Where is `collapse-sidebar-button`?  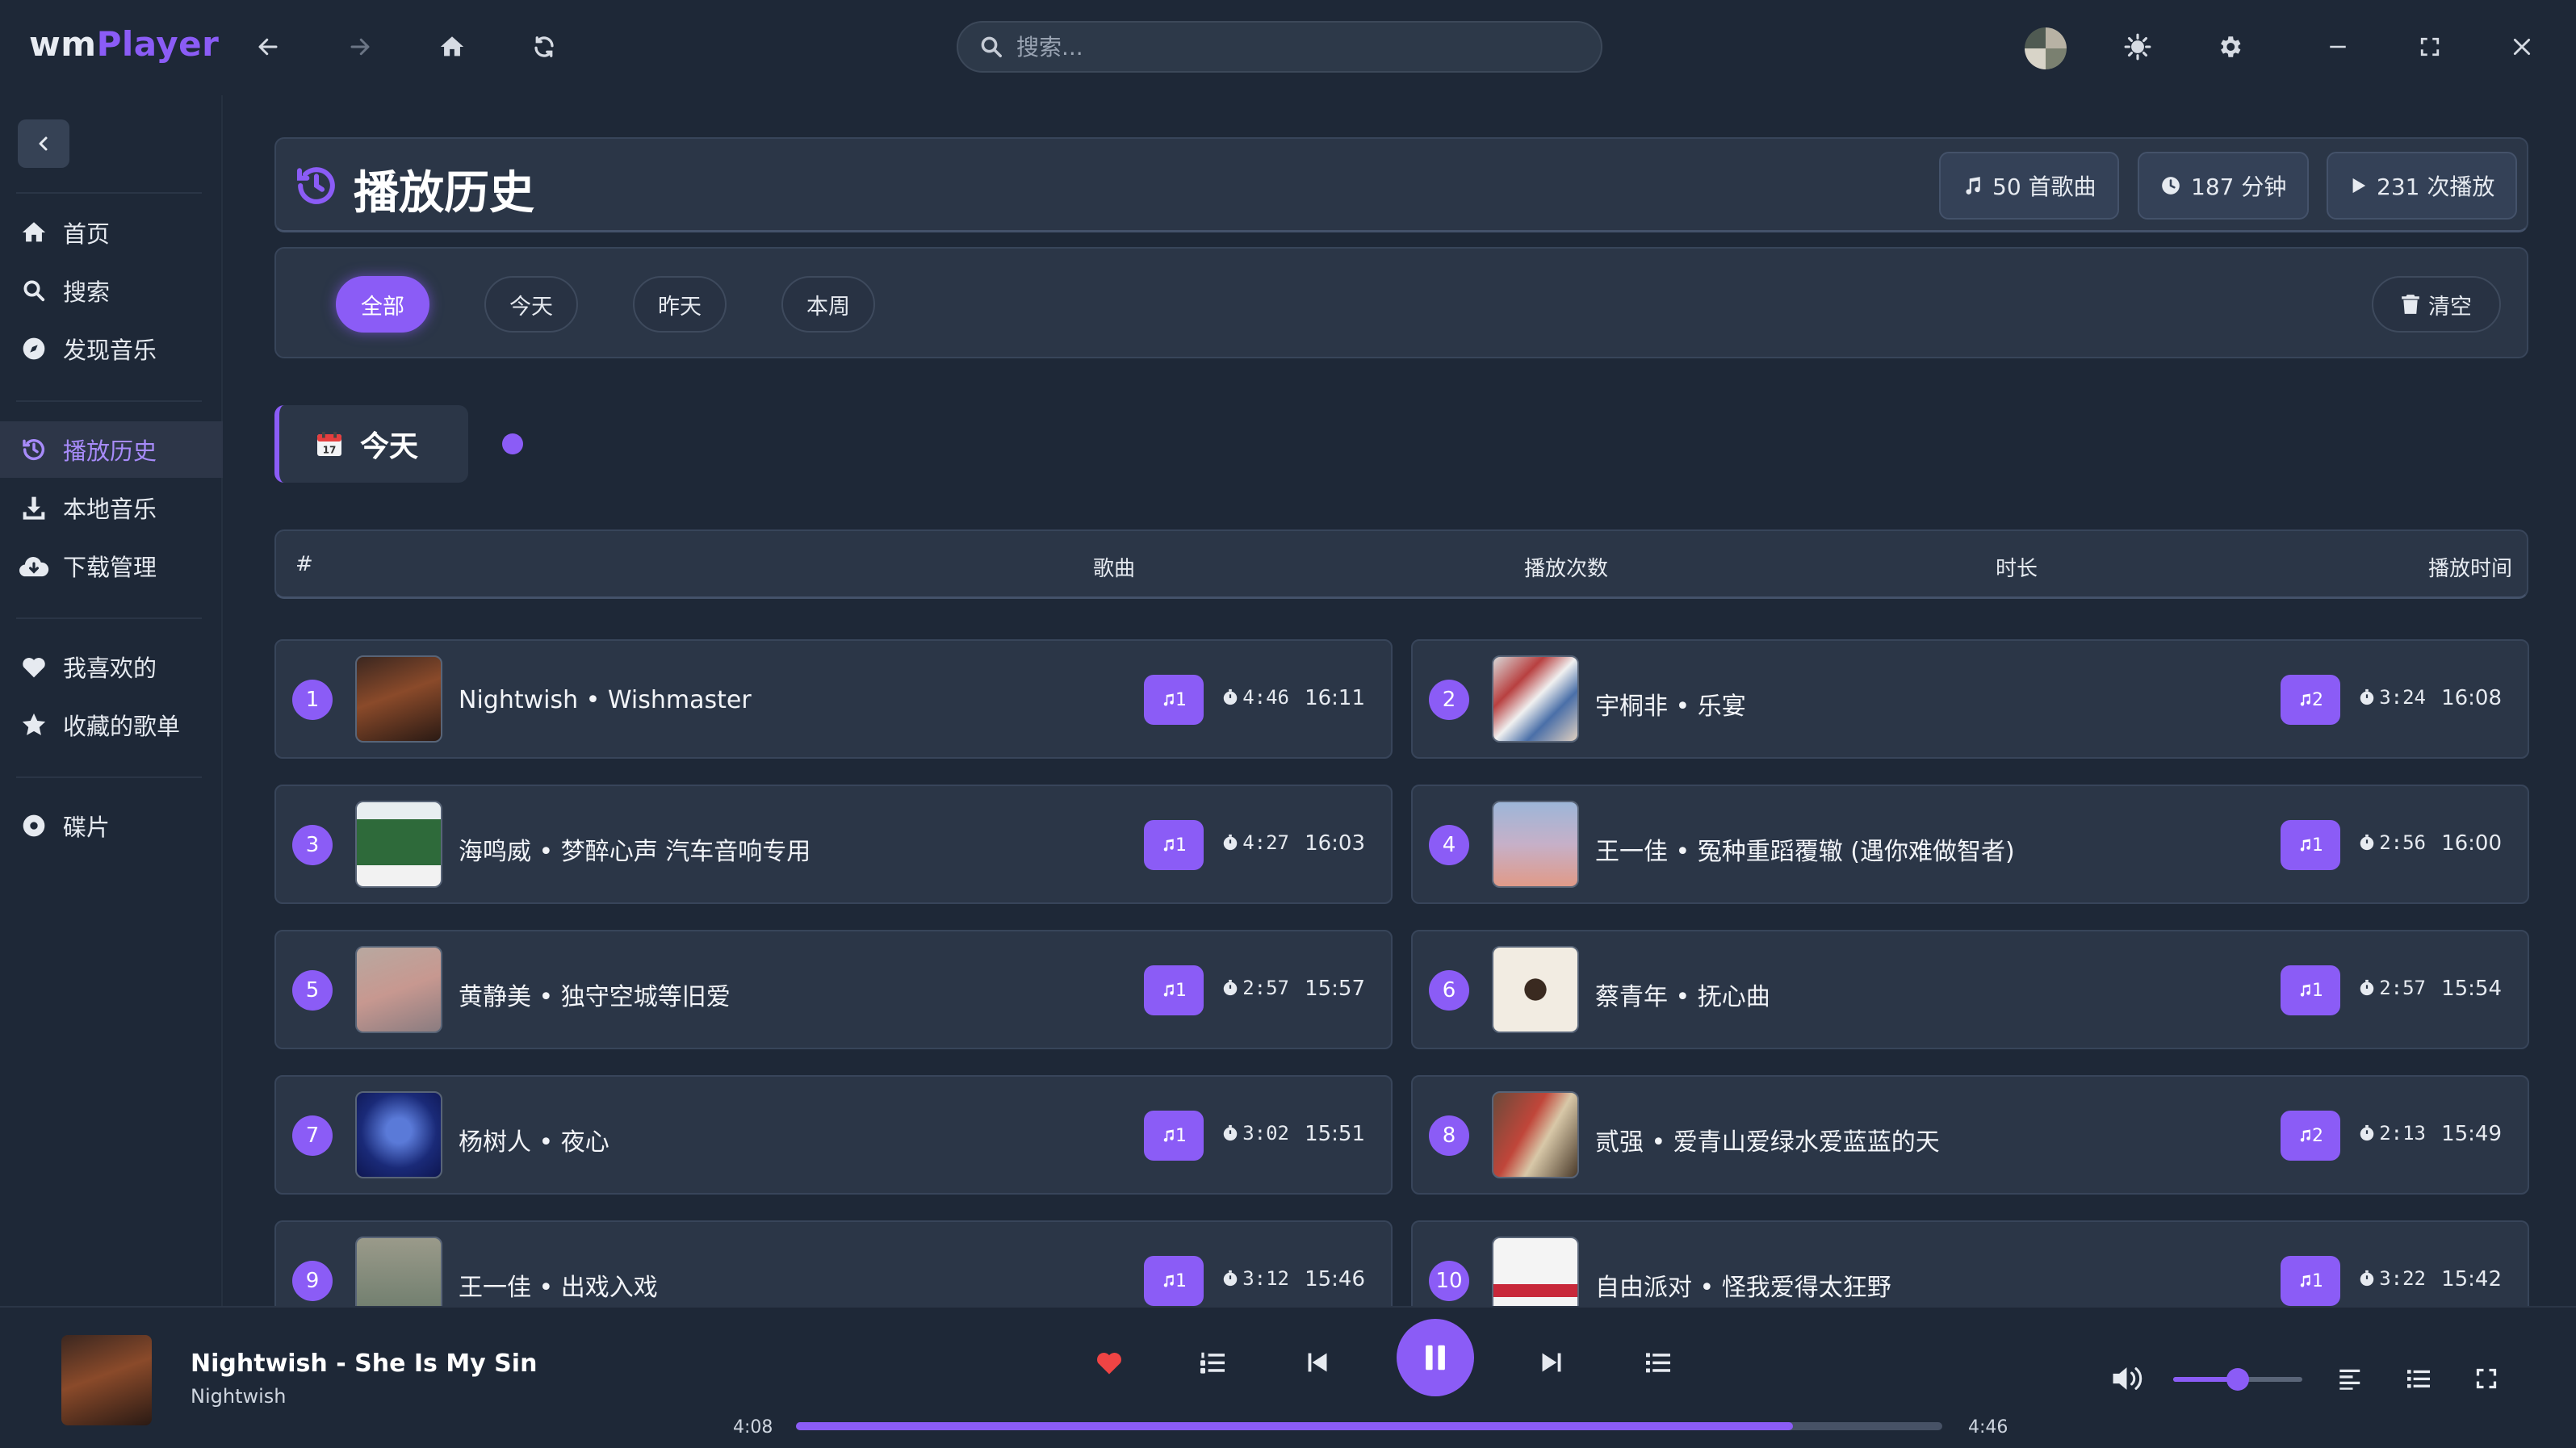
collapse-sidebar-button is located at coordinates (43, 143).